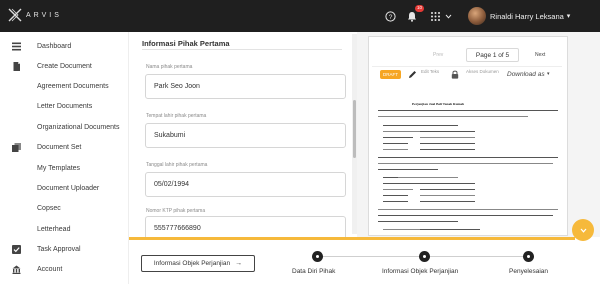 The image size is (600, 284). What do you see at coordinates (435, 16) in the screenshot?
I see `apps-grid-icon` at bounding box center [435, 16].